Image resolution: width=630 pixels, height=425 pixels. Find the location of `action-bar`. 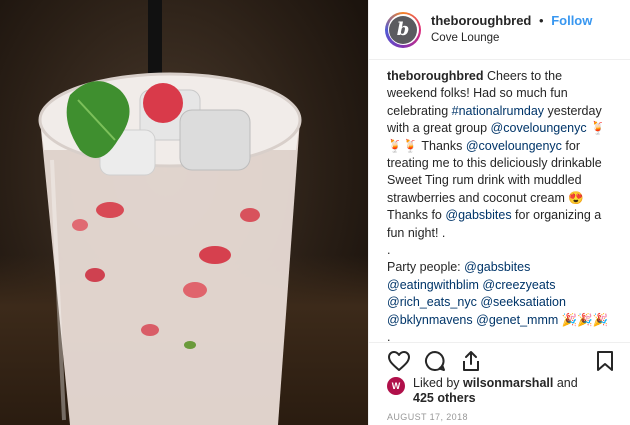

action-bar is located at coordinates (499, 359).